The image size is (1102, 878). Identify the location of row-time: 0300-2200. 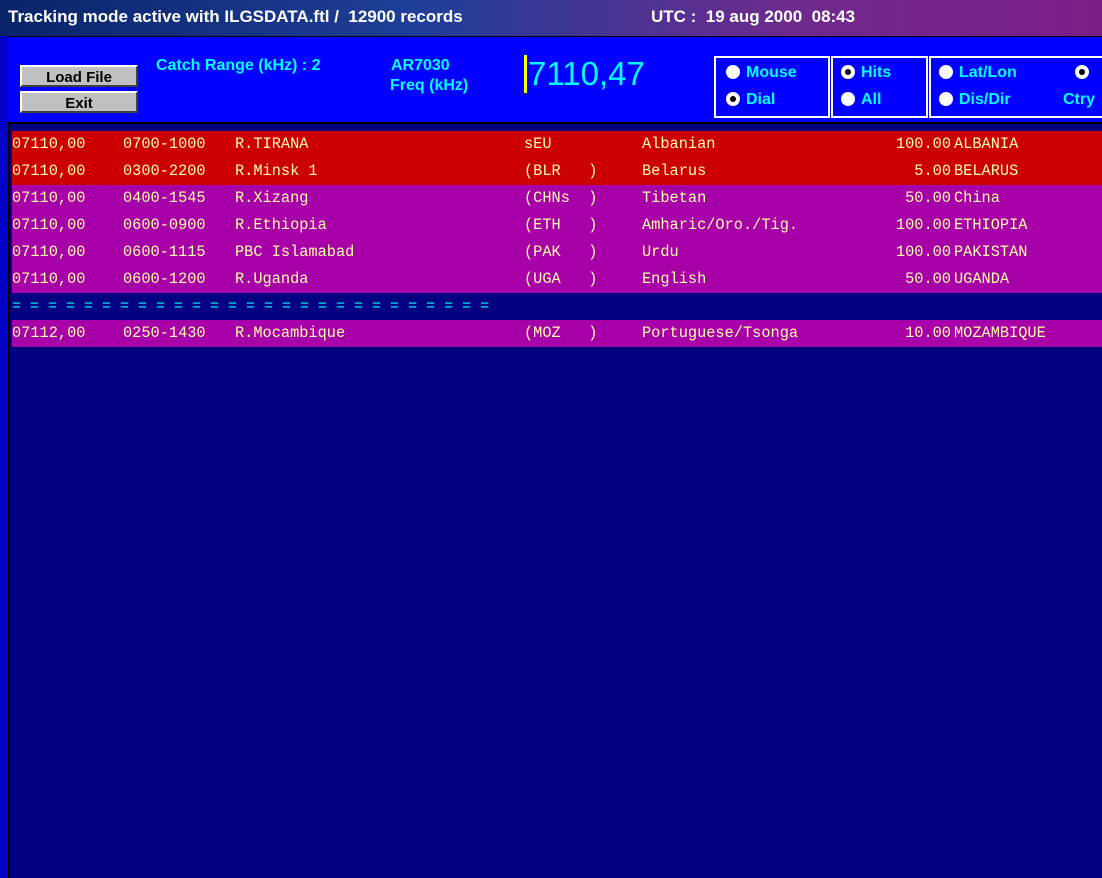
(164, 171).